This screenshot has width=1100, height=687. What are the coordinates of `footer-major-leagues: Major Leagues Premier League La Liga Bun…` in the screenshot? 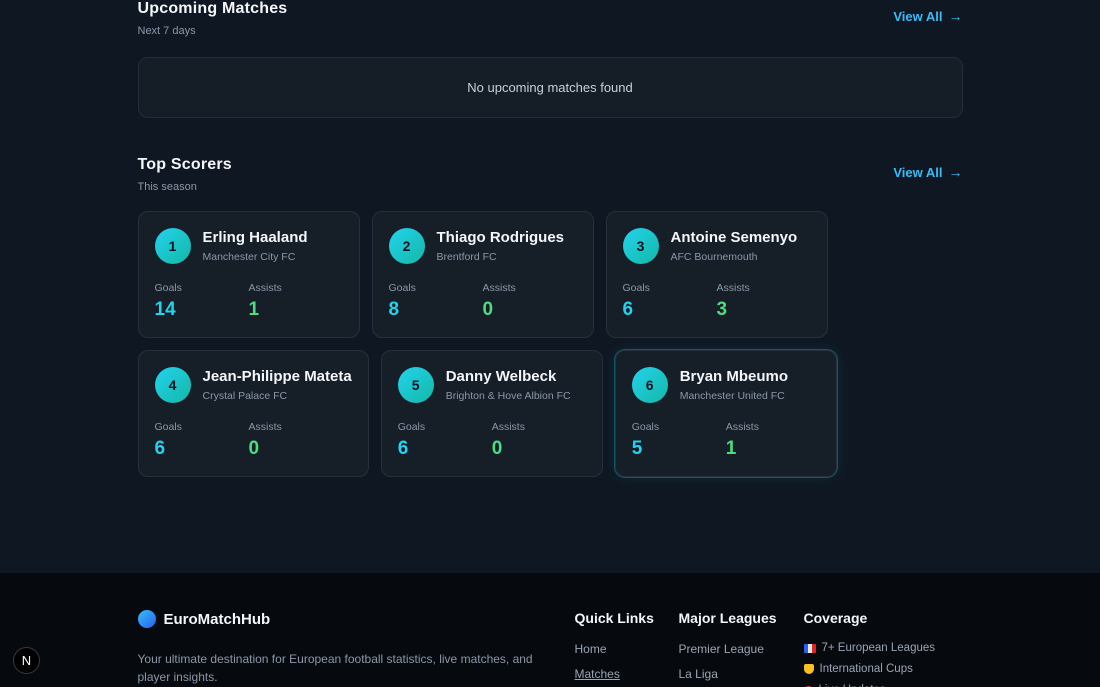 It's located at (729, 648).